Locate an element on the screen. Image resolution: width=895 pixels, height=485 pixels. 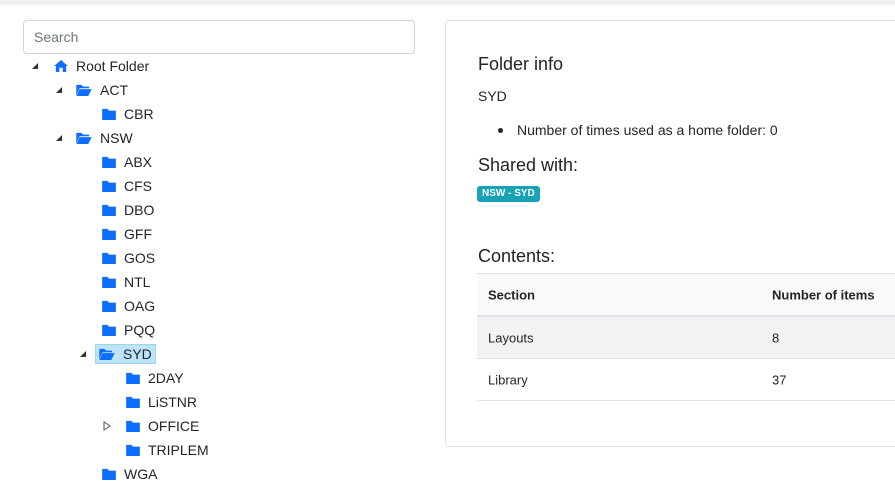
collapse-toggle-nsw is located at coordinates (59, 138).